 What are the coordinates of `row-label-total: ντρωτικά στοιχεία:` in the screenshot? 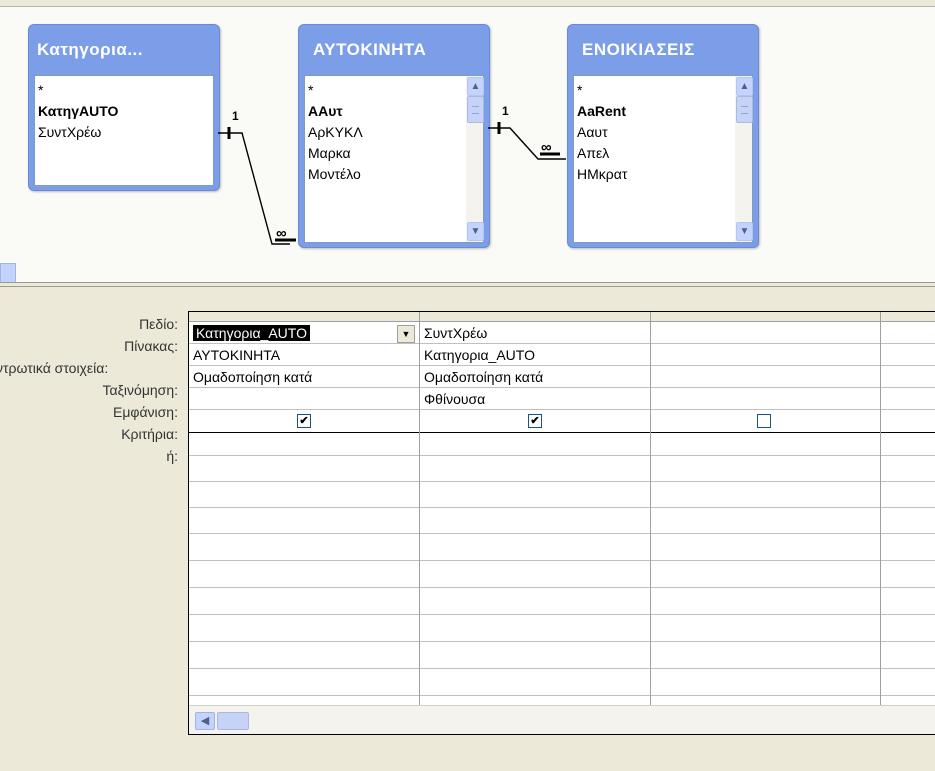 It's located at (54, 368).